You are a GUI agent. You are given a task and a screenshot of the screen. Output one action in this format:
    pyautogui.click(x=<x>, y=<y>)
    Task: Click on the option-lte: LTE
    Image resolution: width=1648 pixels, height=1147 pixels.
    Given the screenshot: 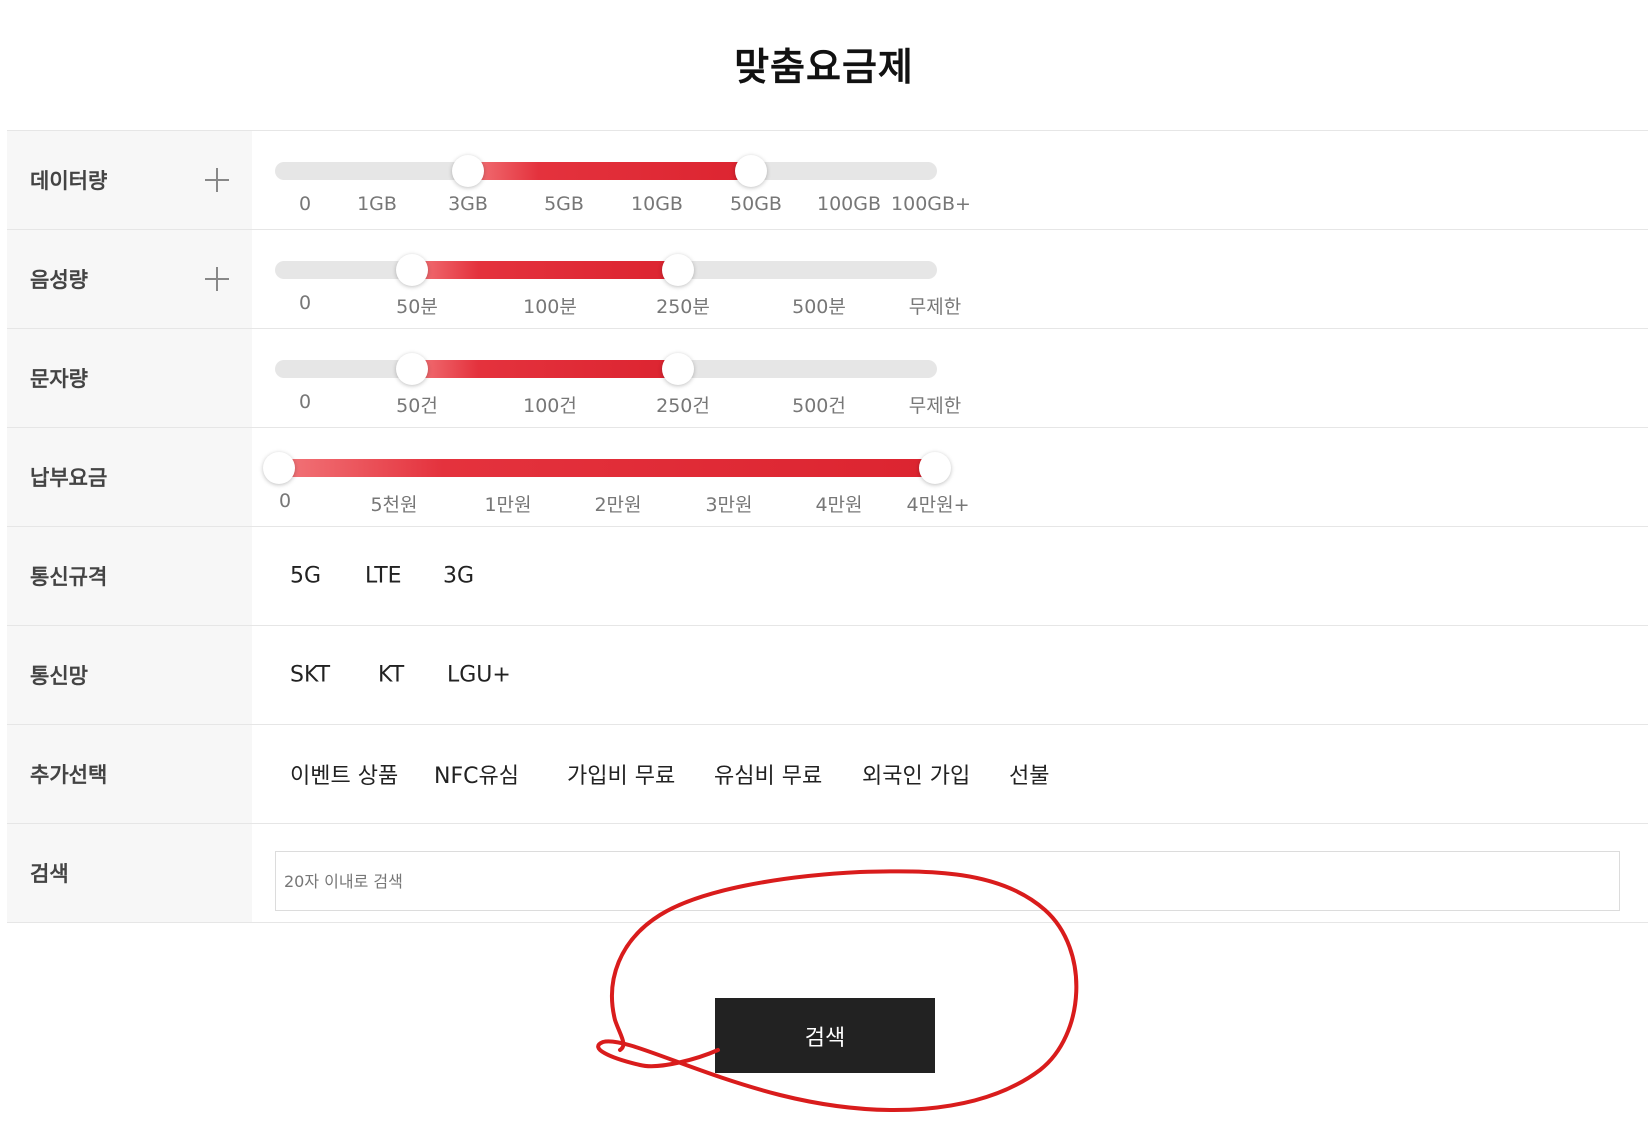 What is the action you would take?
    pyautogui.click(x=383, y=576)
    